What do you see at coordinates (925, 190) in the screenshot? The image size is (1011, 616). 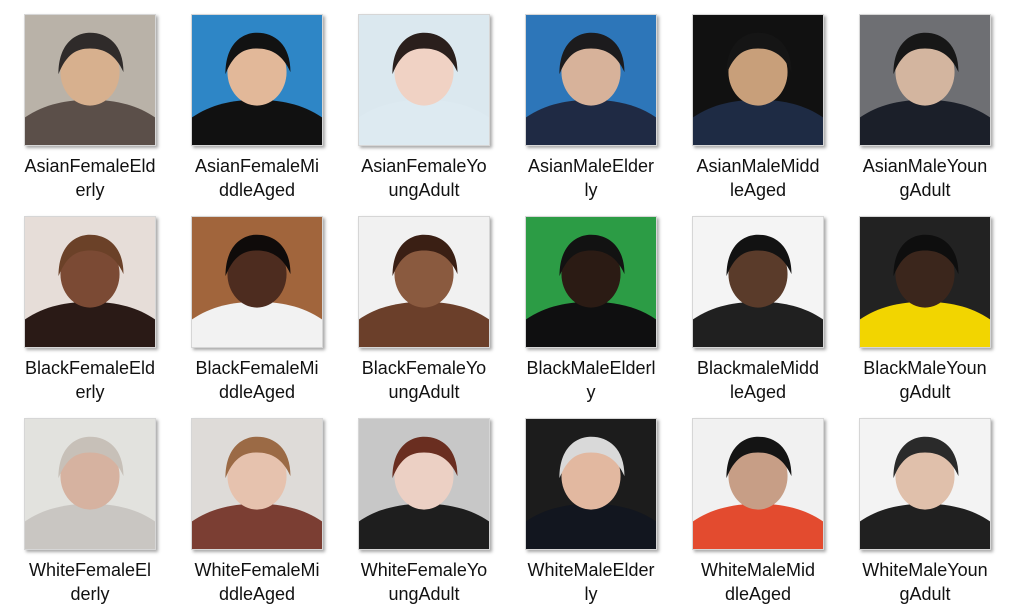 I see `thumbnail-label-line2: gAdult` at bounding box center [925, 190].